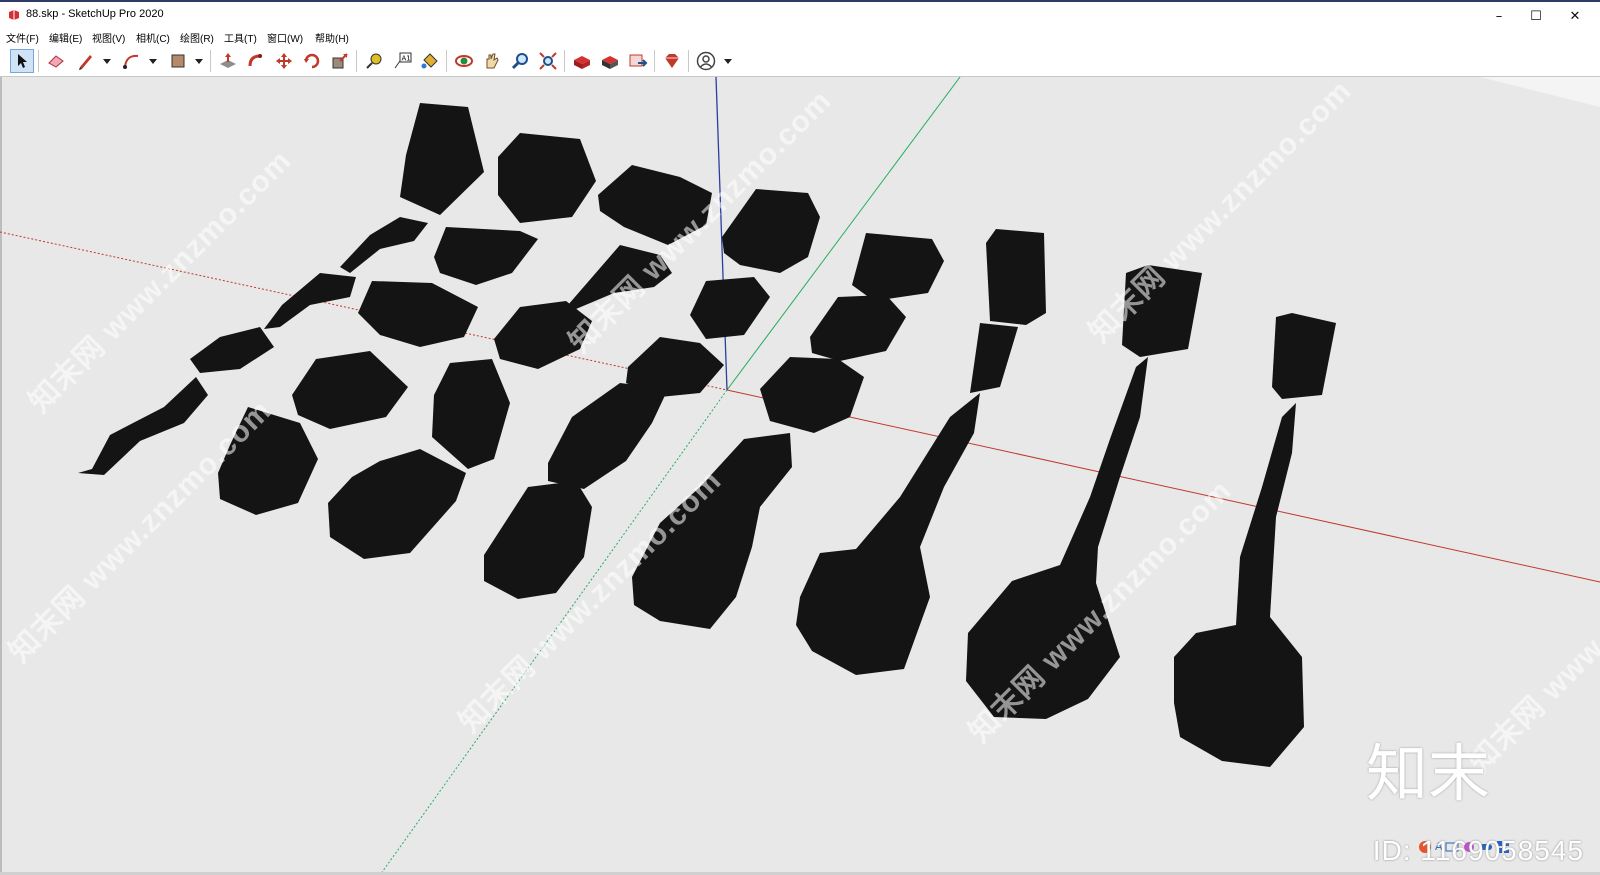 This screenshot has width=1600, height=875. I want to click on menu-view: 视图(V), so click(108, 37).